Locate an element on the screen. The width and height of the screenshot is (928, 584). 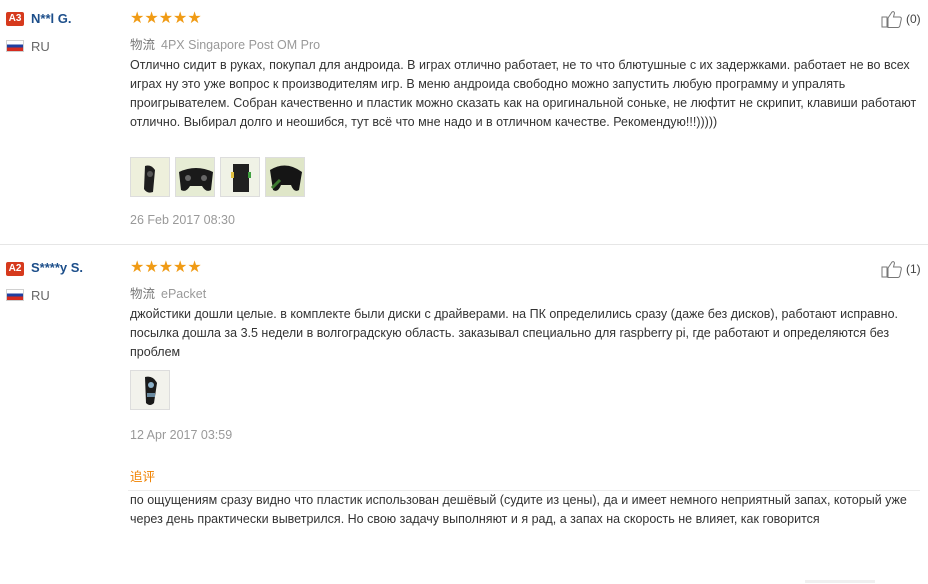
logistics-method: ePacket is located at coordinates (184, 294).